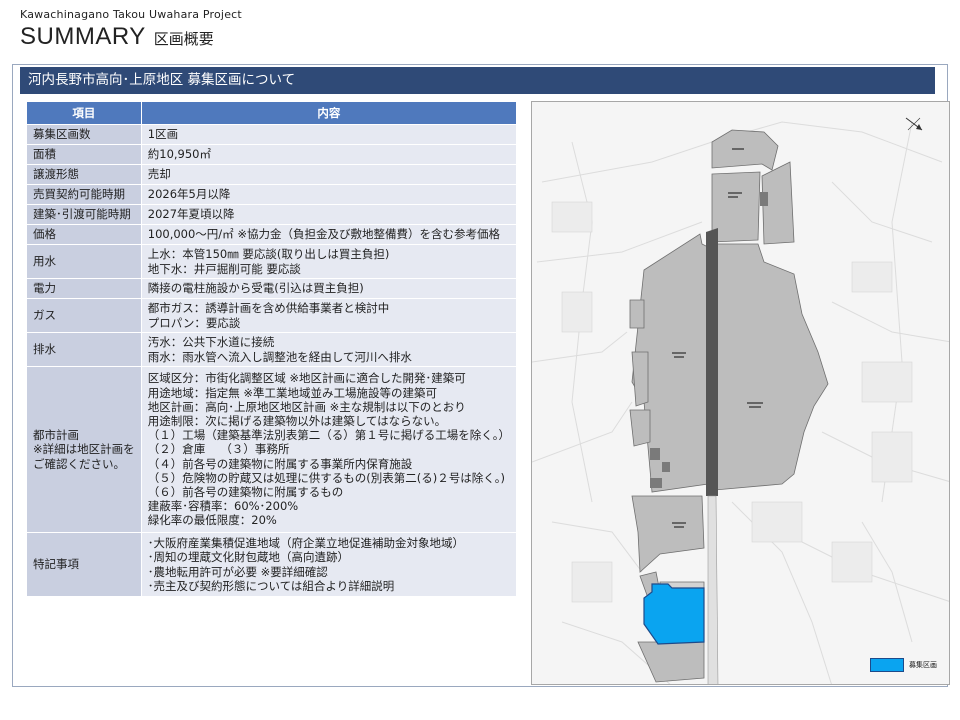  Describe the element at coordinates (329, 113) in the screenshot. I see `header-content: 内容` at that location.